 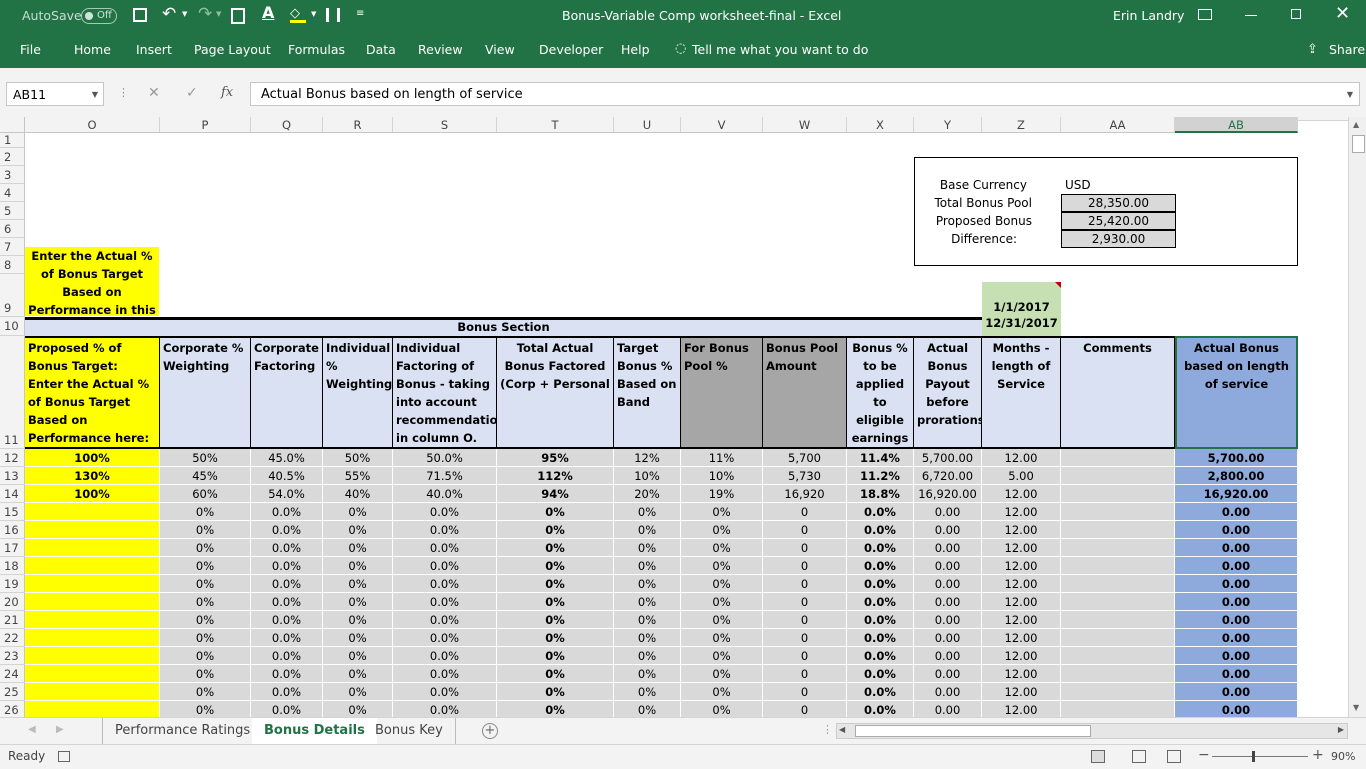 I want to click on table-cell: 16,920, so click(x=805, y=494).